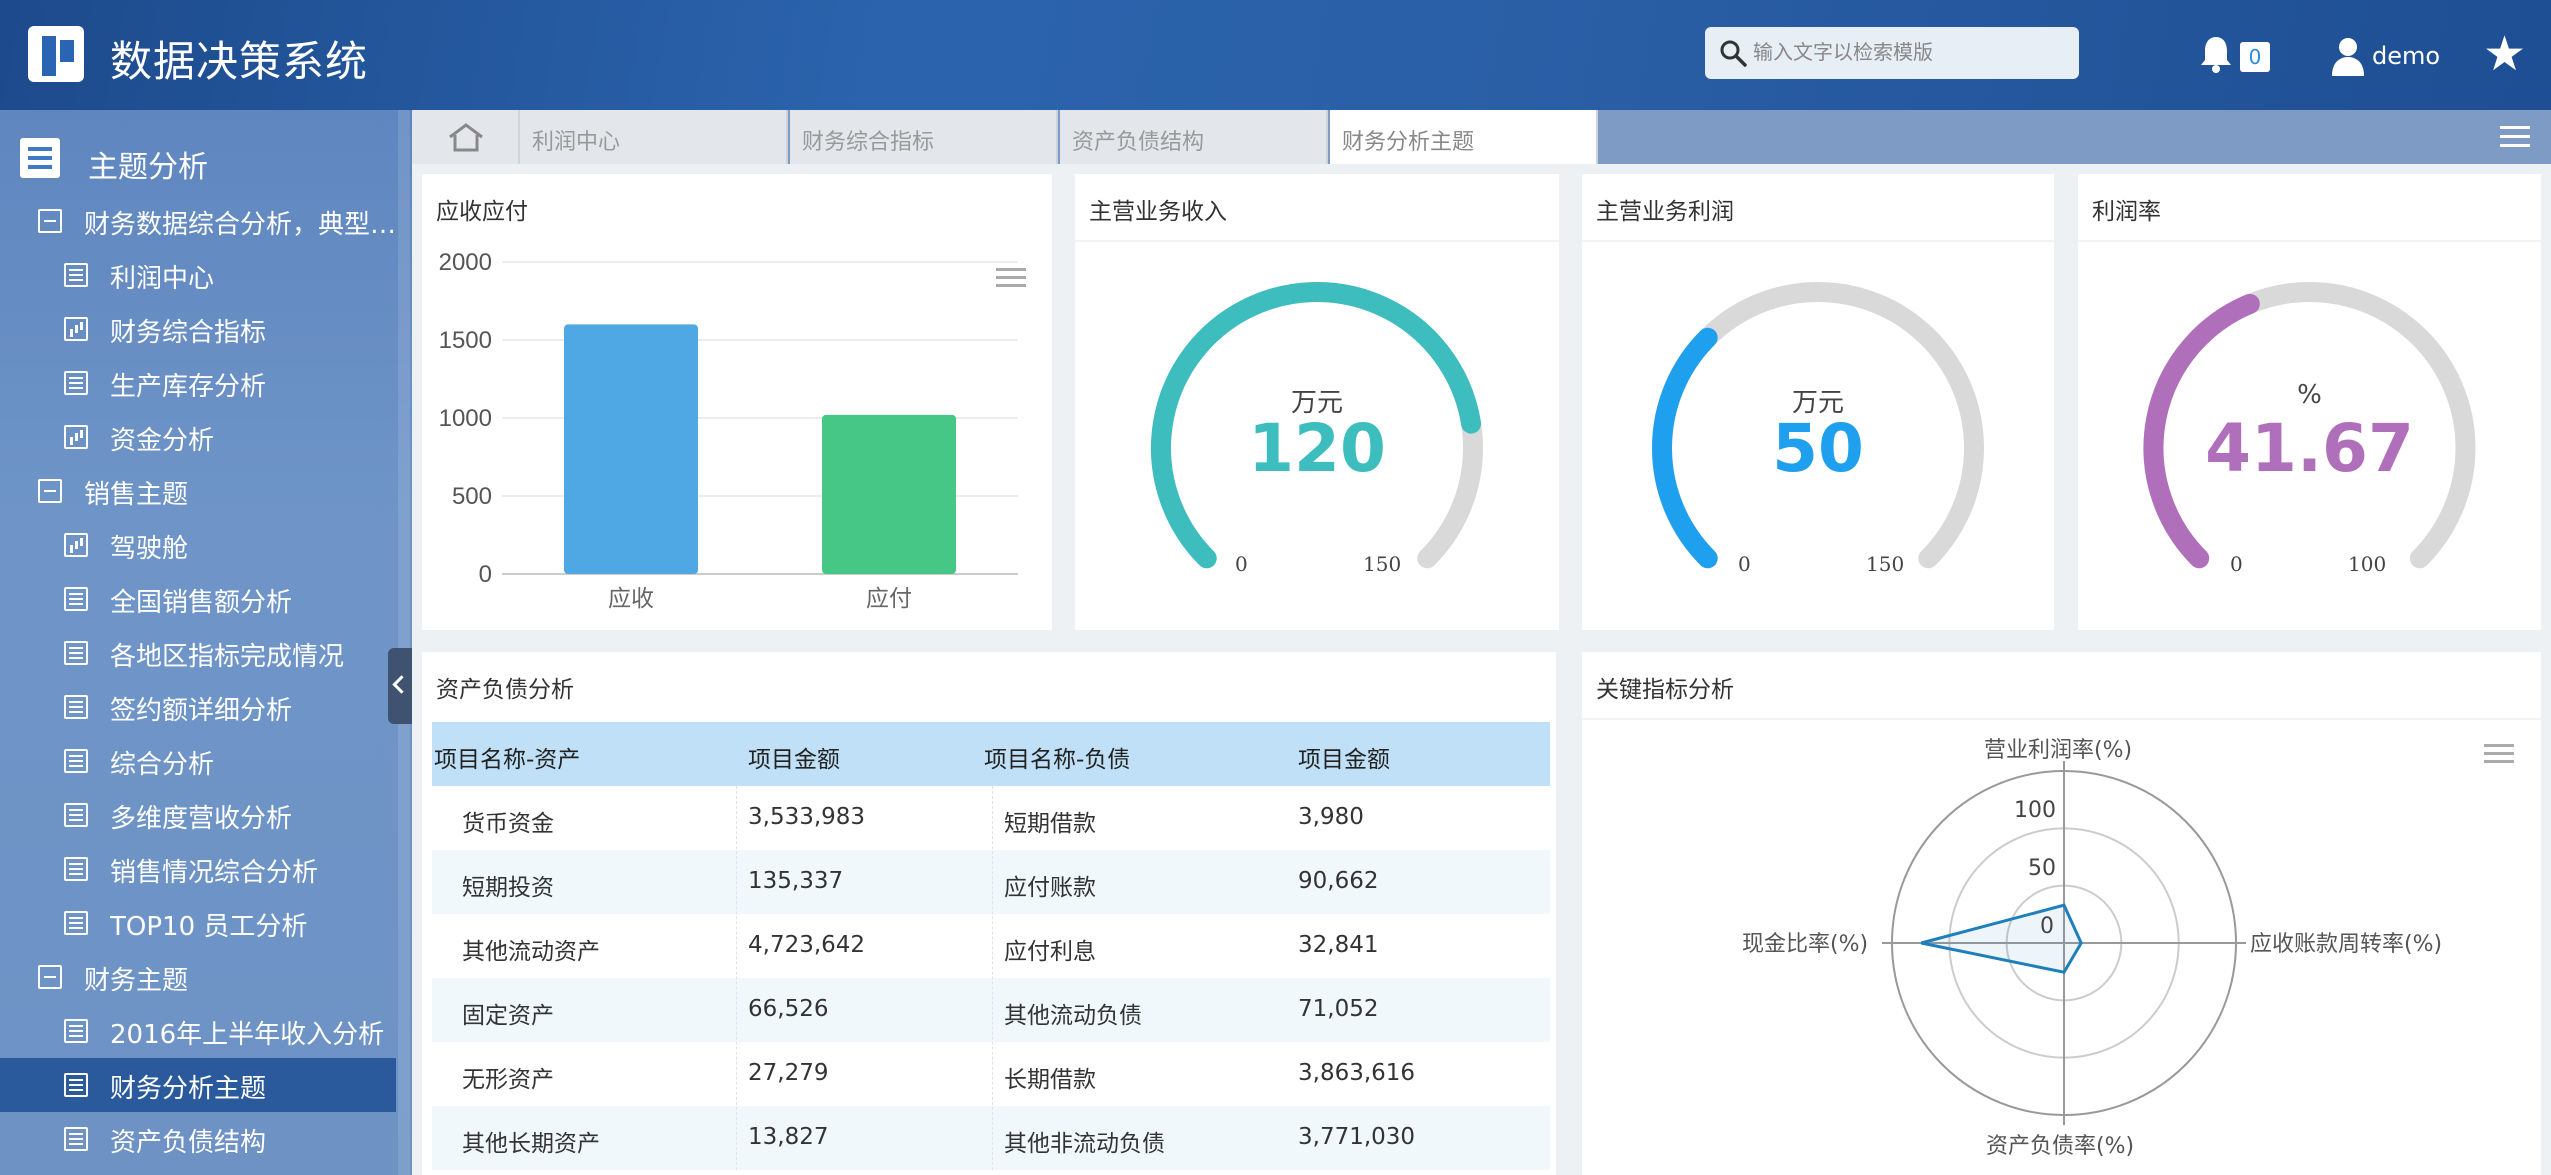 Image resolution: width=2551 pixels, height=1175 pixels. What do you see at coordinates (796, 881) in the screenshot?
I see `table-cell: 135,337` at bounding box center [796, 881].